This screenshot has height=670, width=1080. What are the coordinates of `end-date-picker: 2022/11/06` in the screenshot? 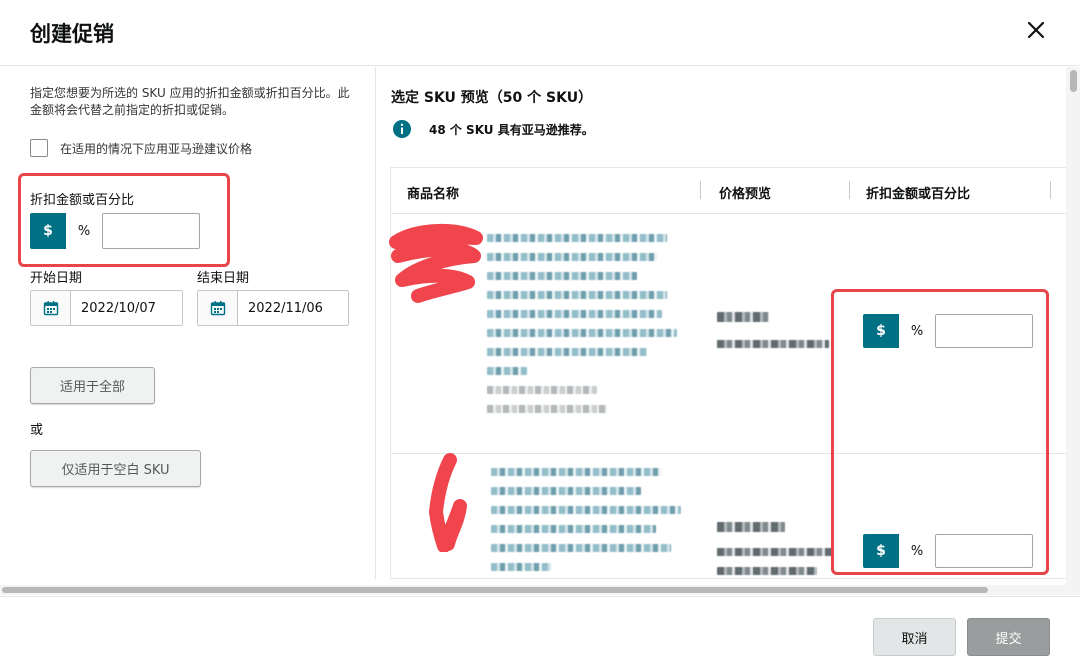 It's located at (273, 308).